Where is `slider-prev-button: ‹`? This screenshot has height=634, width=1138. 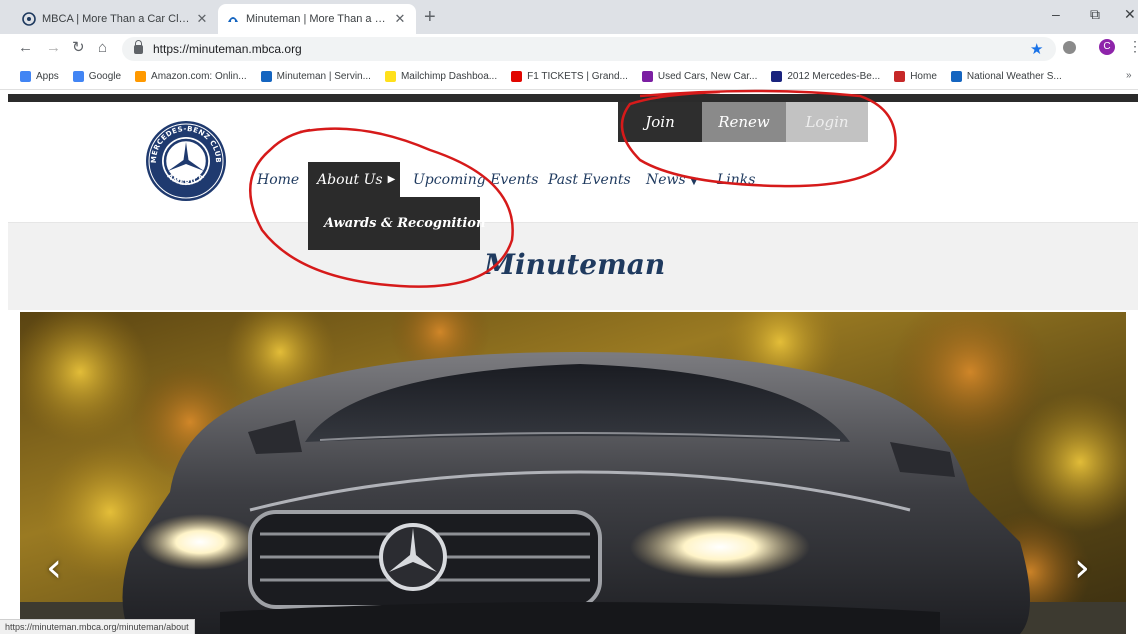 slider-prev-button: ‹ is located at coordinates (54, 568).